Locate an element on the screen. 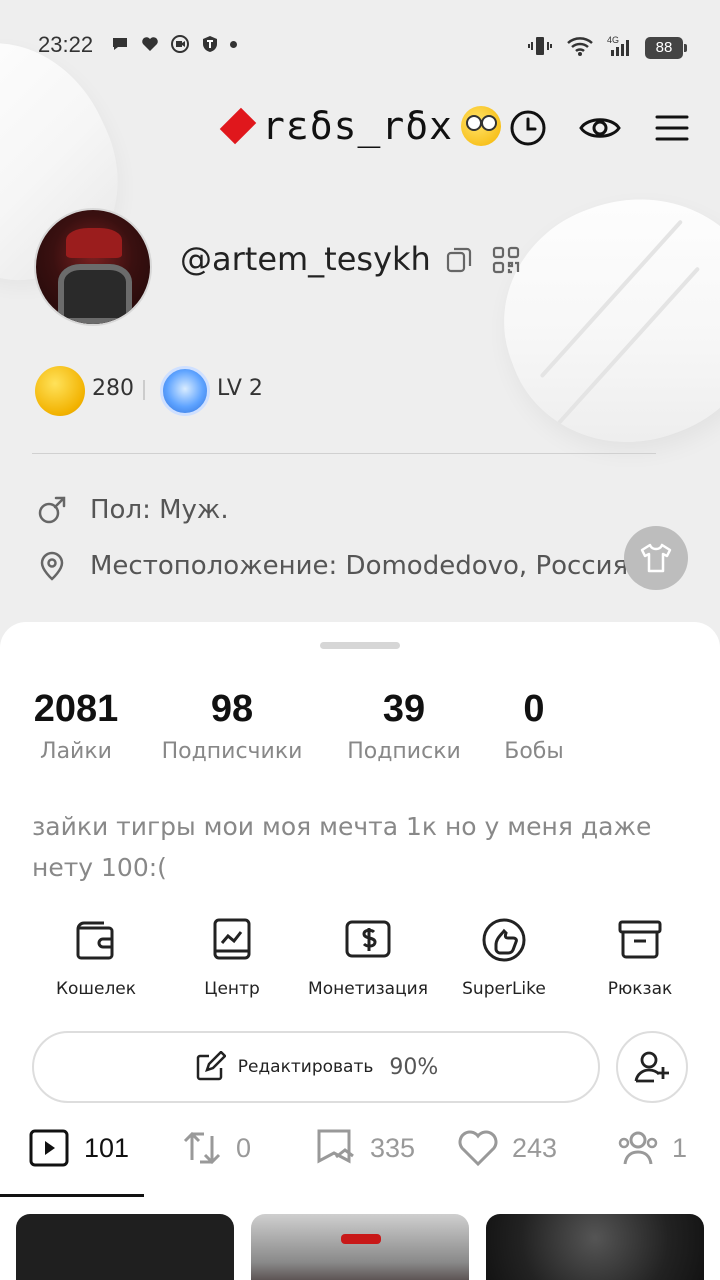 This screenshot has height=1280, width=720. status-notification-icons is located at coordinates (173, 44).